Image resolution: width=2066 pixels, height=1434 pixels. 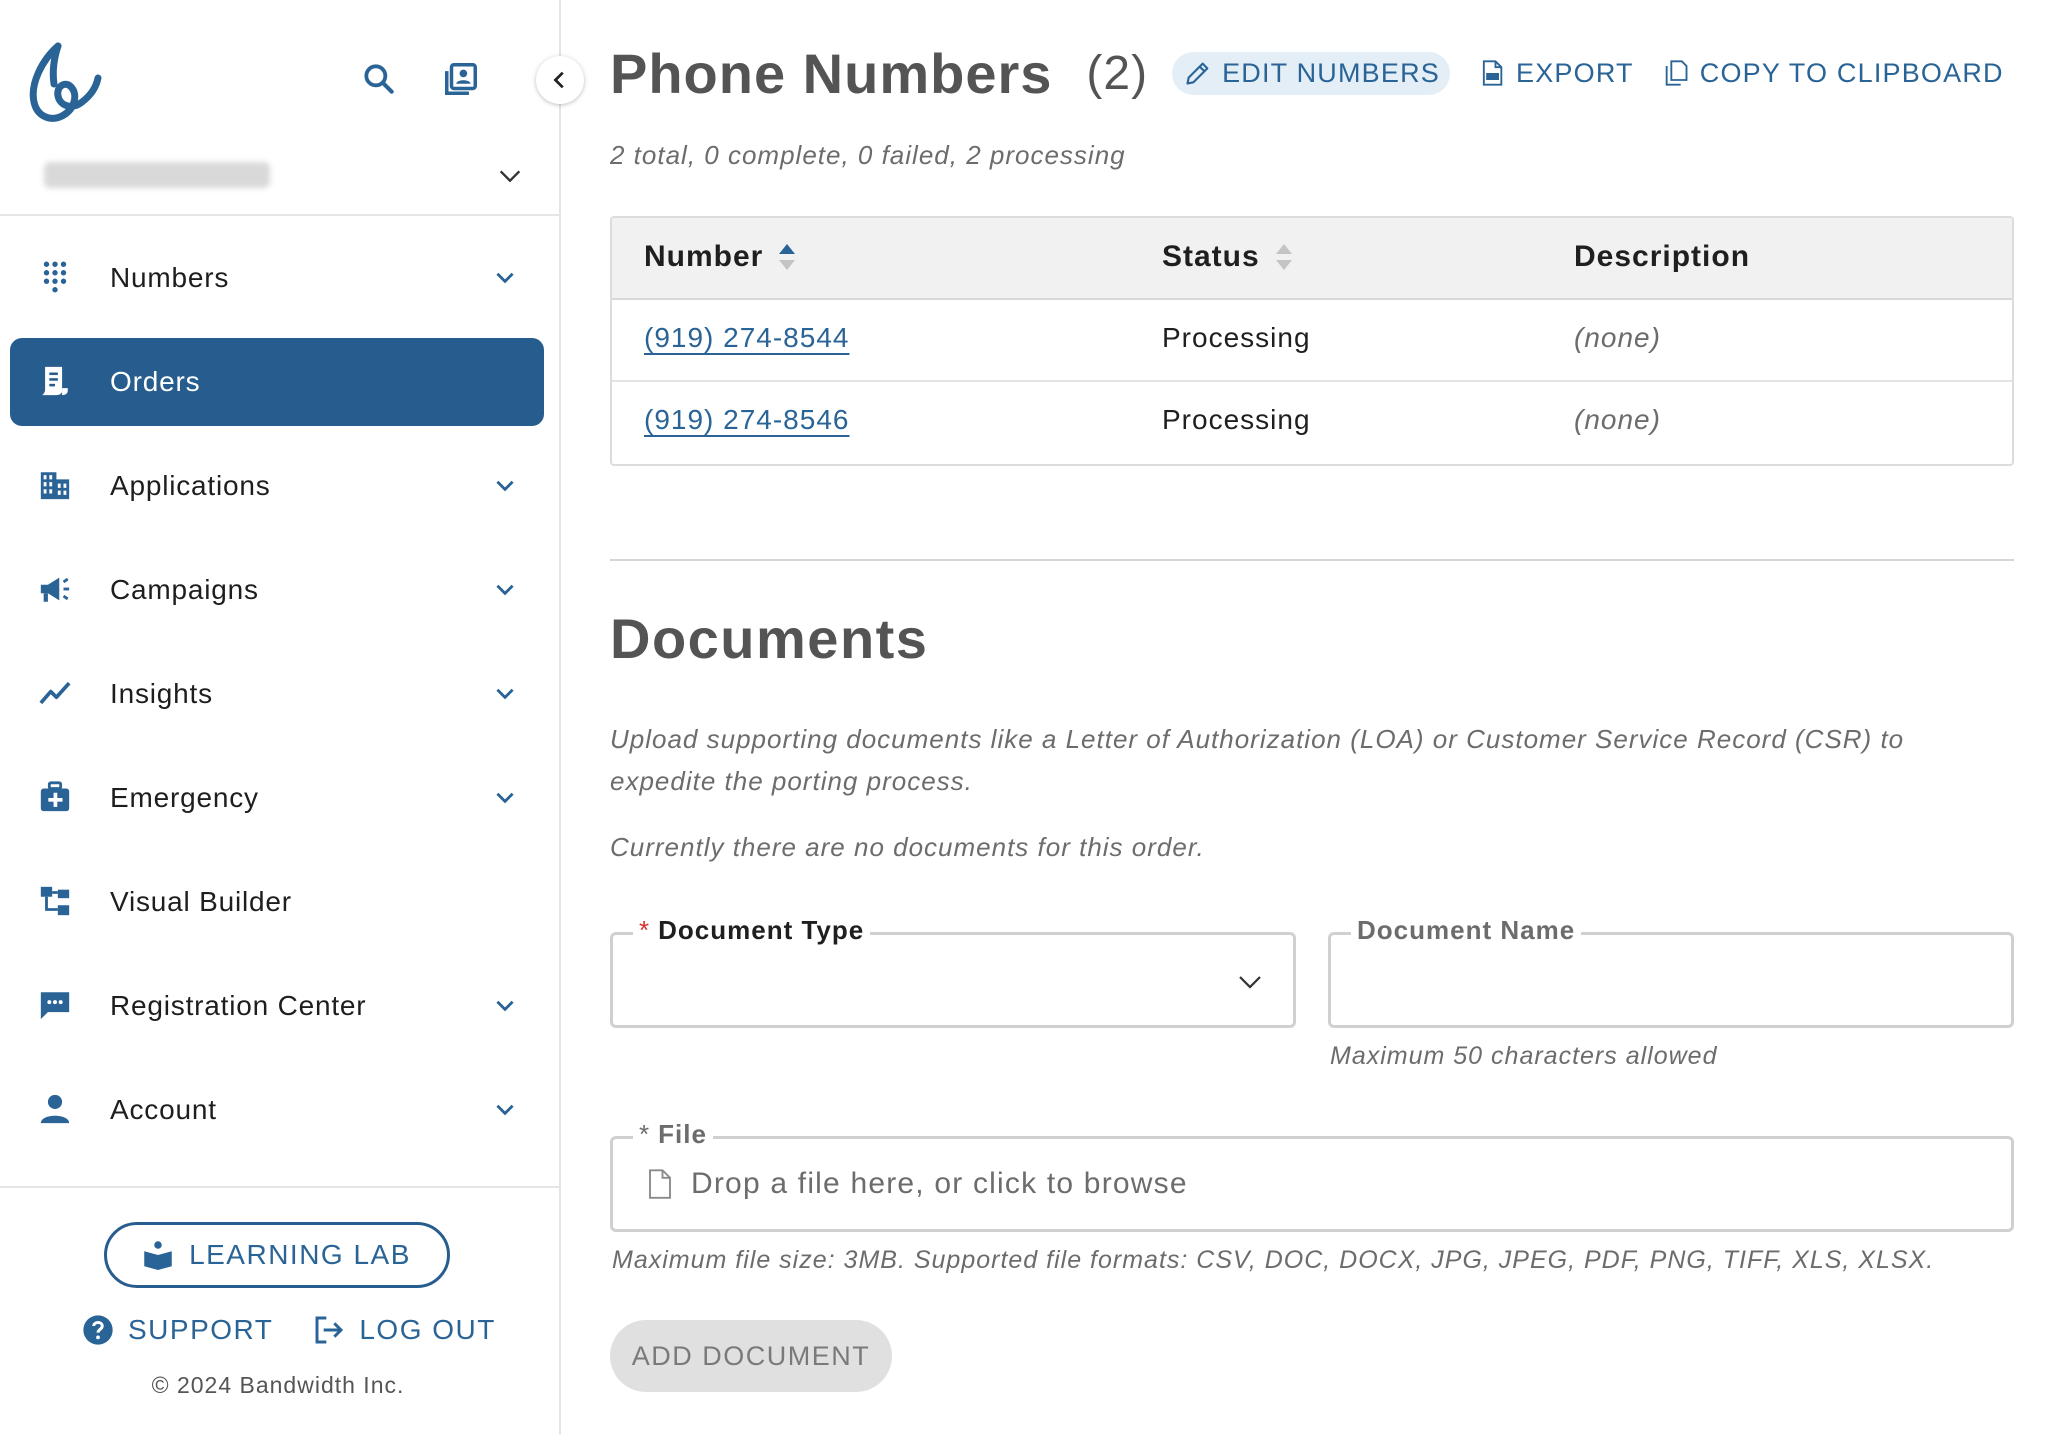 I want to click on sort-icon, so click(x=1283, y=257).